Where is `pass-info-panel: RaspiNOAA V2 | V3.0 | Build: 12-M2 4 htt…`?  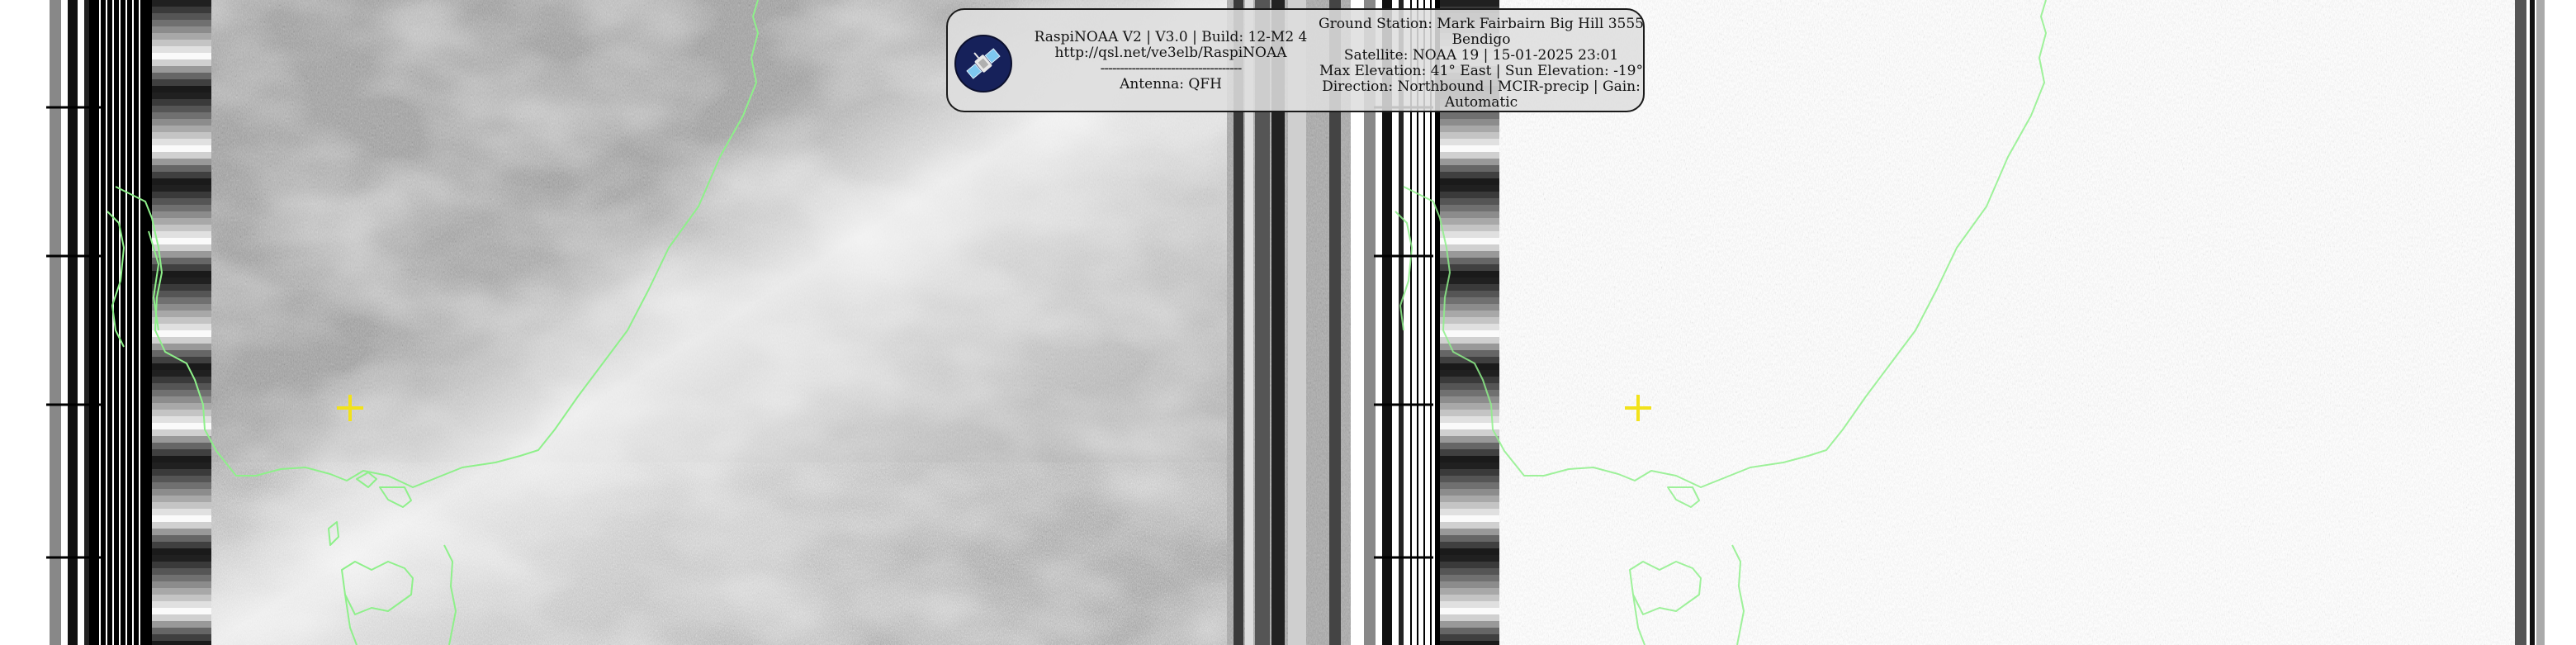 pass-info-panel: RaspiNOAA V2 | V3.0 | Build: 12-M2 4 htt… is located at coordinates (1295, 60).